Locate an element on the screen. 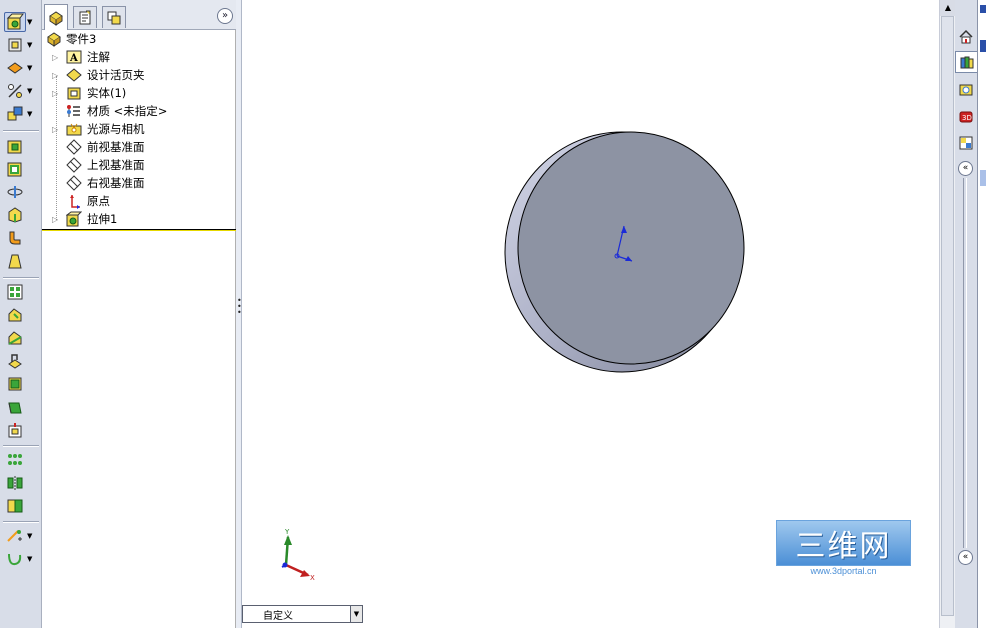  tree-item-label: 材质 <未指定> is located at coordinates (127, 111).